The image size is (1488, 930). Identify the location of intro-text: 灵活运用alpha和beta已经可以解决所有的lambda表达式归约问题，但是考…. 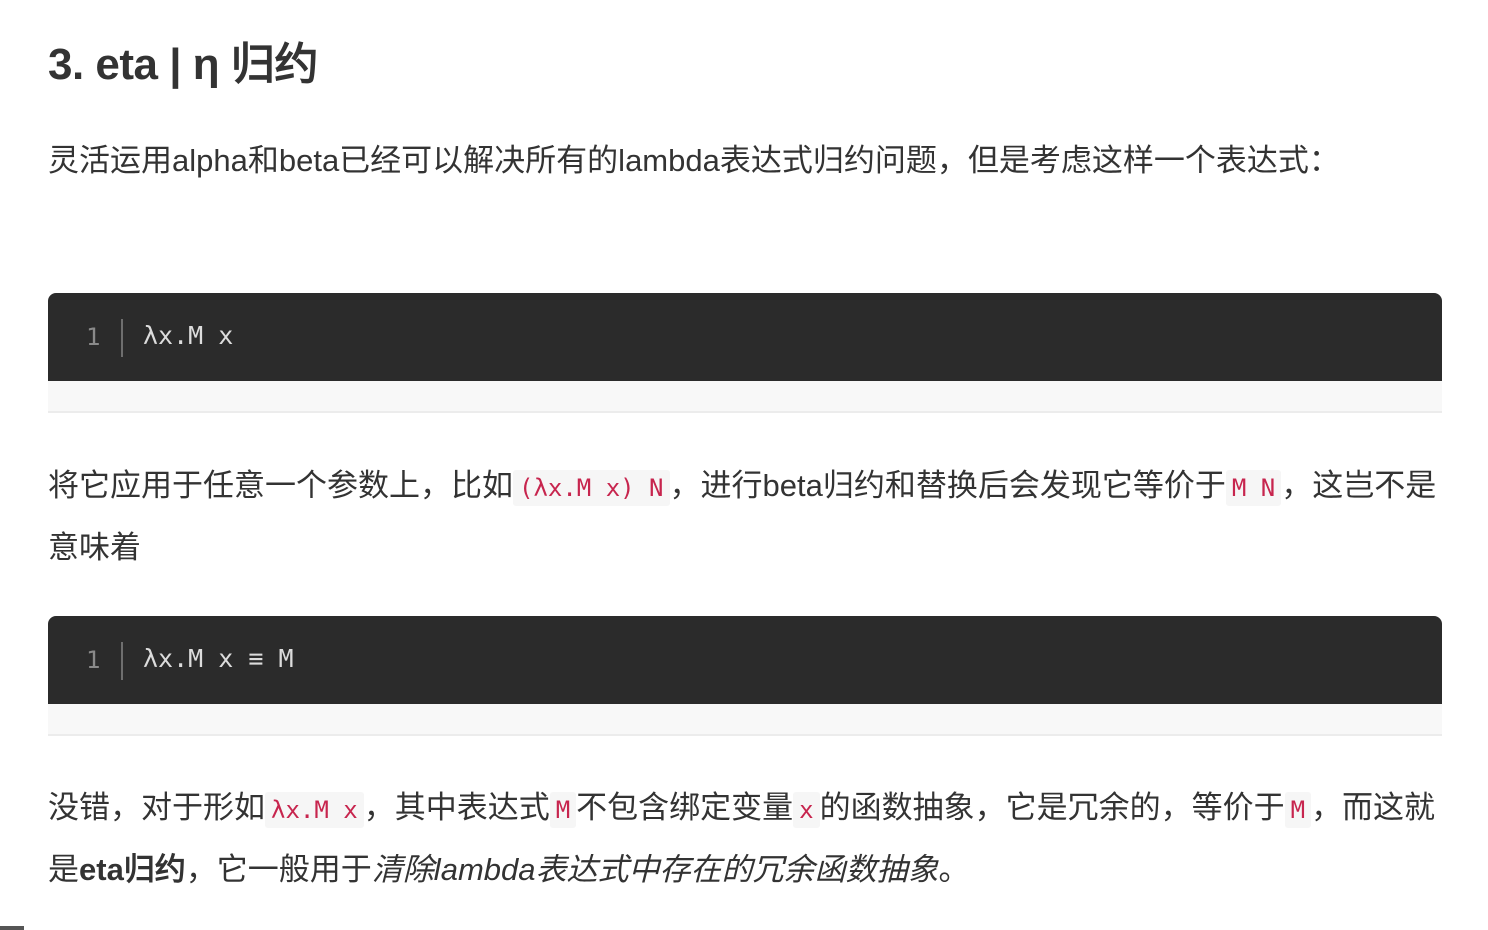
(694, 160).